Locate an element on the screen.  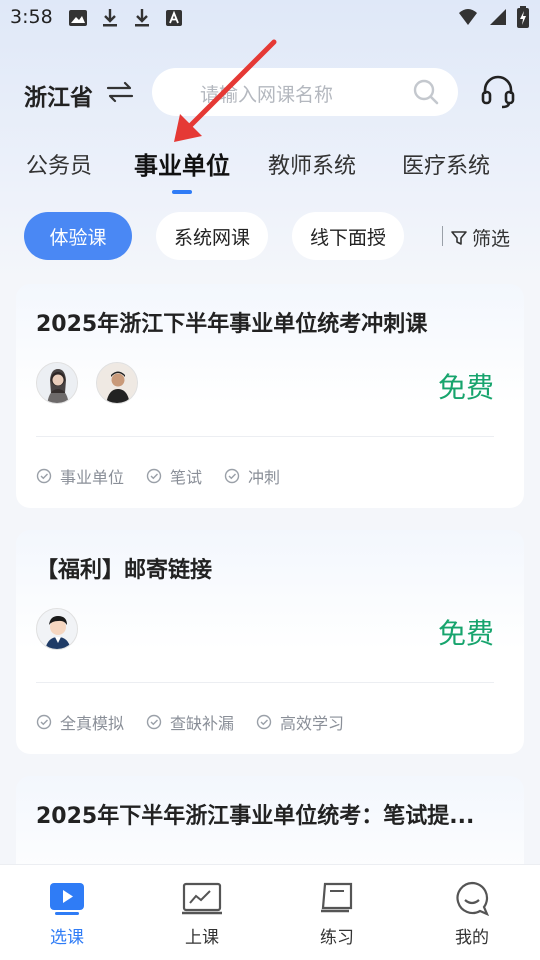
nav-label: 练习 is located at coordinates (337, 938).